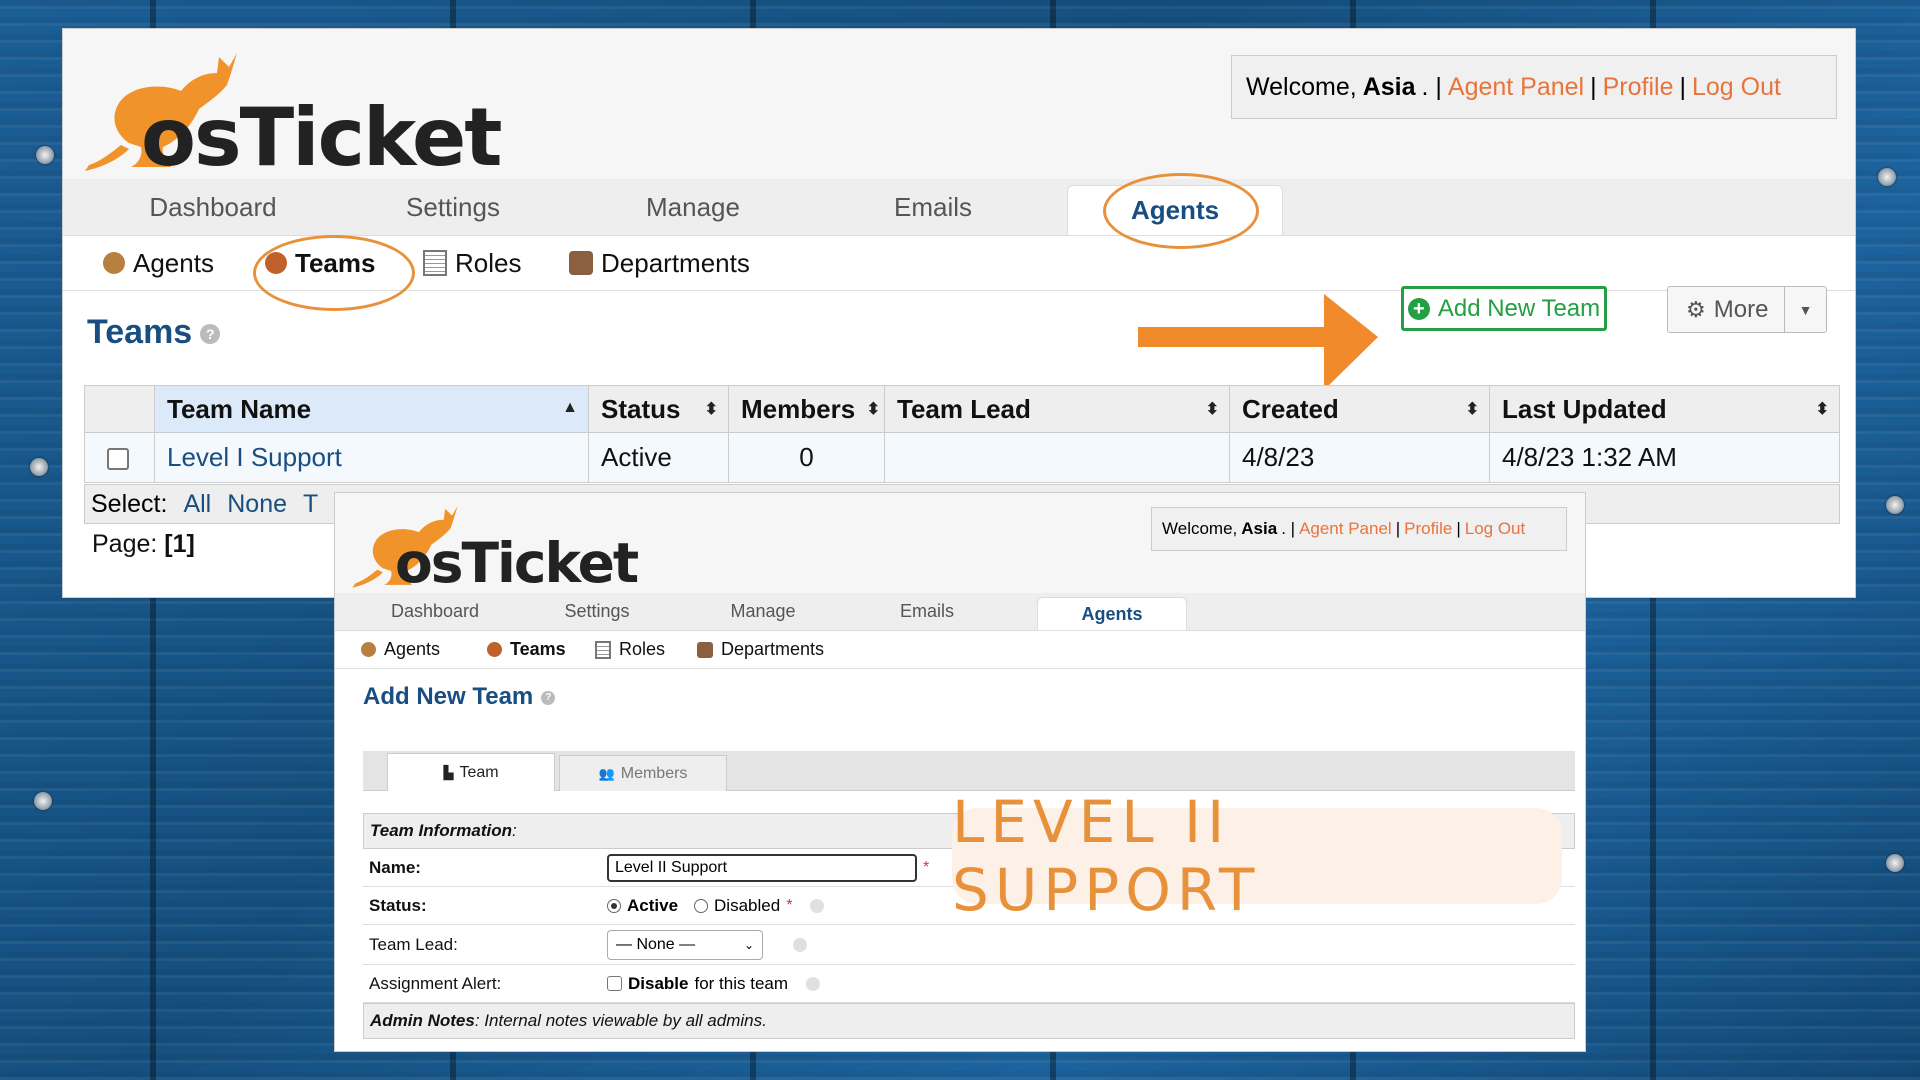  What do you see at coordinates (653, 905) in the screenshot?
I see `status-active-label: Active` at bounding box center [653, 905].